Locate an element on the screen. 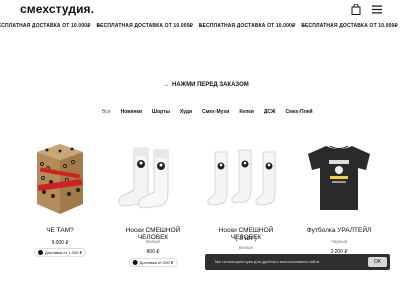  shopping-bag-icon is located at coordinates (356, 9).